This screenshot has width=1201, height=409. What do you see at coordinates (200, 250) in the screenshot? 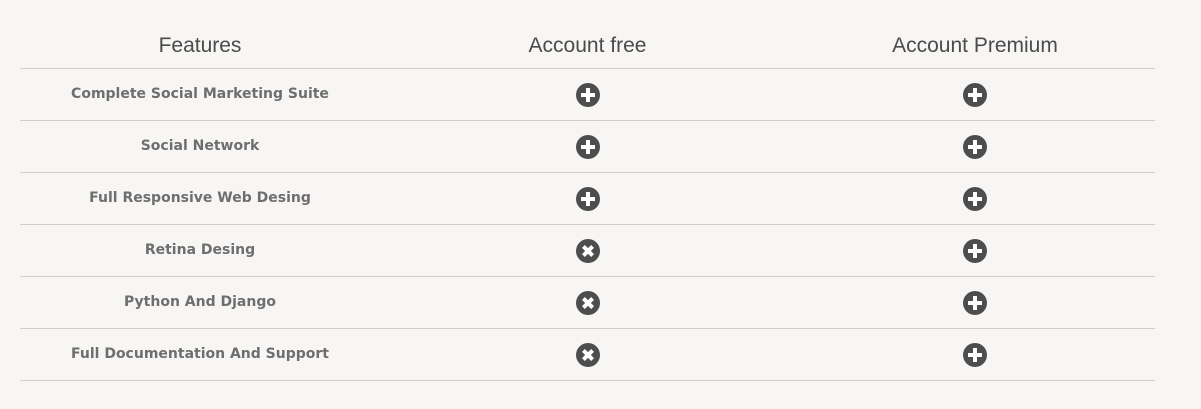
I see `feature-label: Retina Desing` at bounding box center [200, 250].